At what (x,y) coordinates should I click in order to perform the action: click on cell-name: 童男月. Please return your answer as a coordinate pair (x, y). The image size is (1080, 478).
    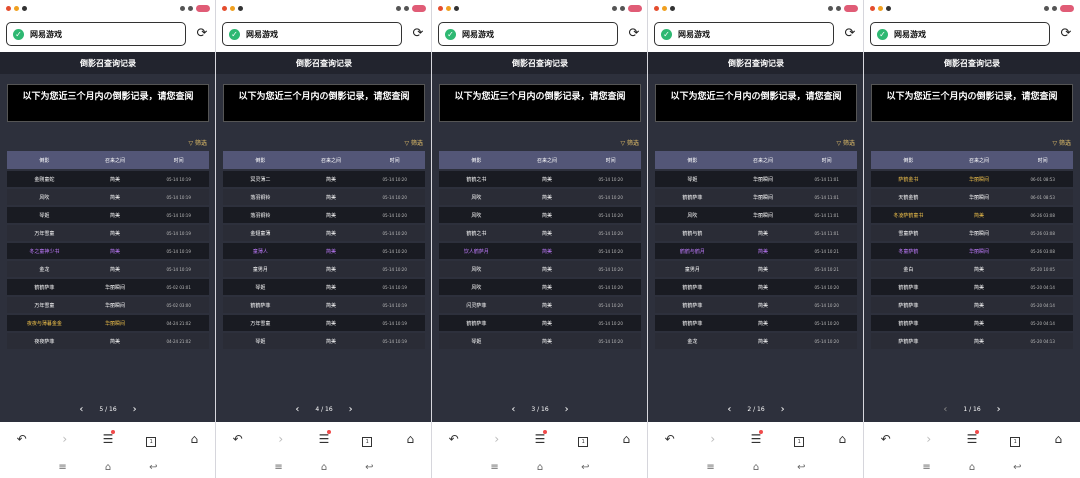
    Looking at the image, I should click on (260, 269).